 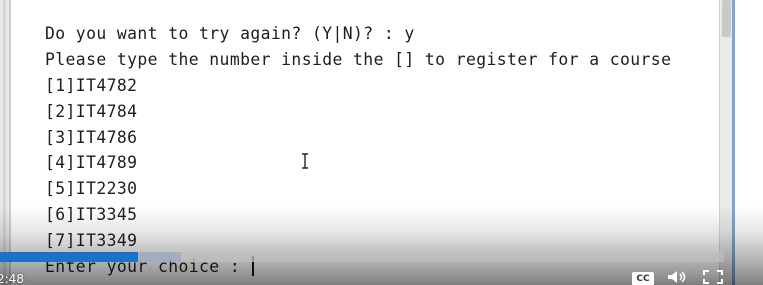 What do you see at coordinates (91, 137) in the screenshot?
I see `course-option: [3]IT4786` at bounding box center [91, 137].